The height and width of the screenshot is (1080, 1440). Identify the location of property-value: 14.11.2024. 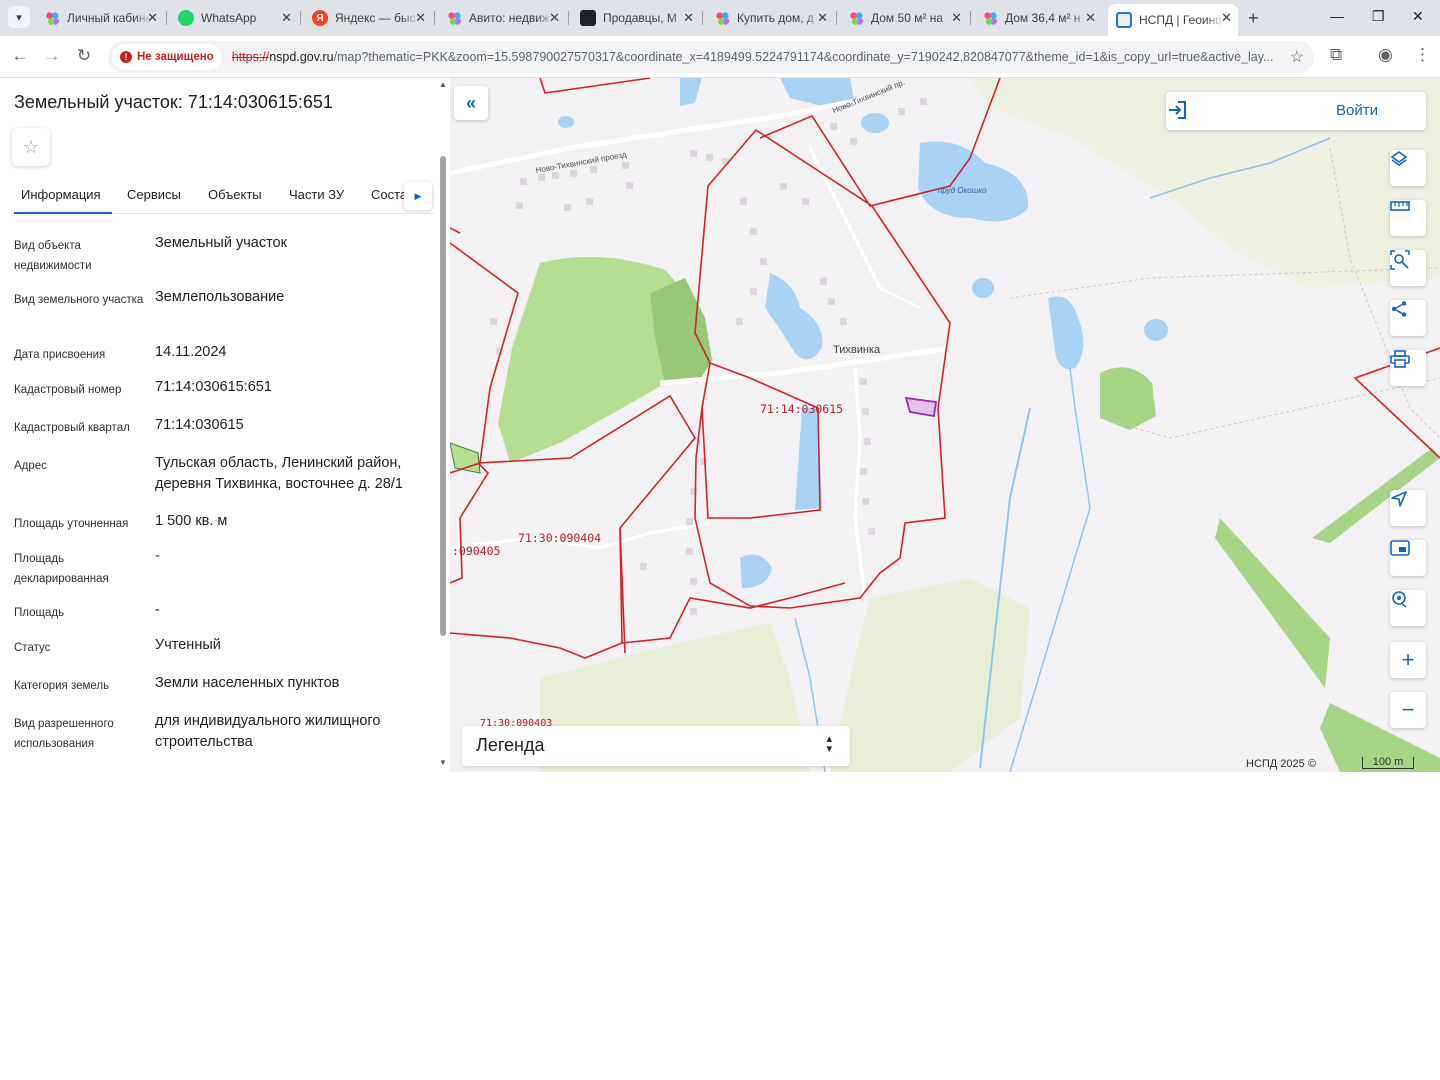
(191, 352).